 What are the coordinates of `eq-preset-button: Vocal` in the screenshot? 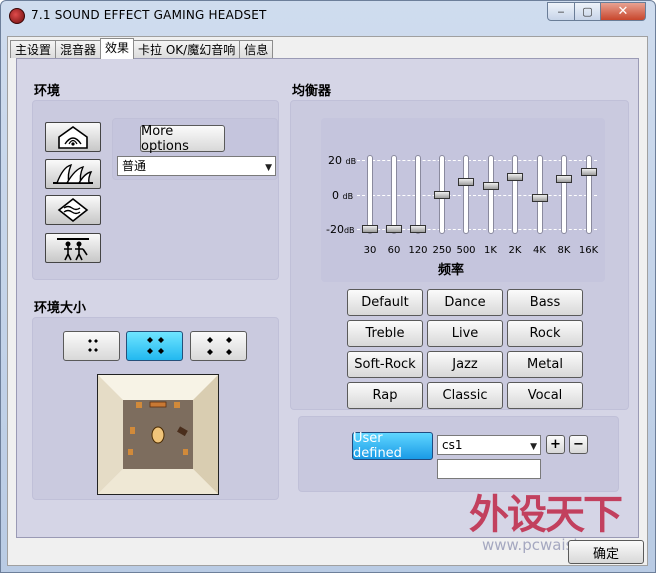 It's located at (545, 395).